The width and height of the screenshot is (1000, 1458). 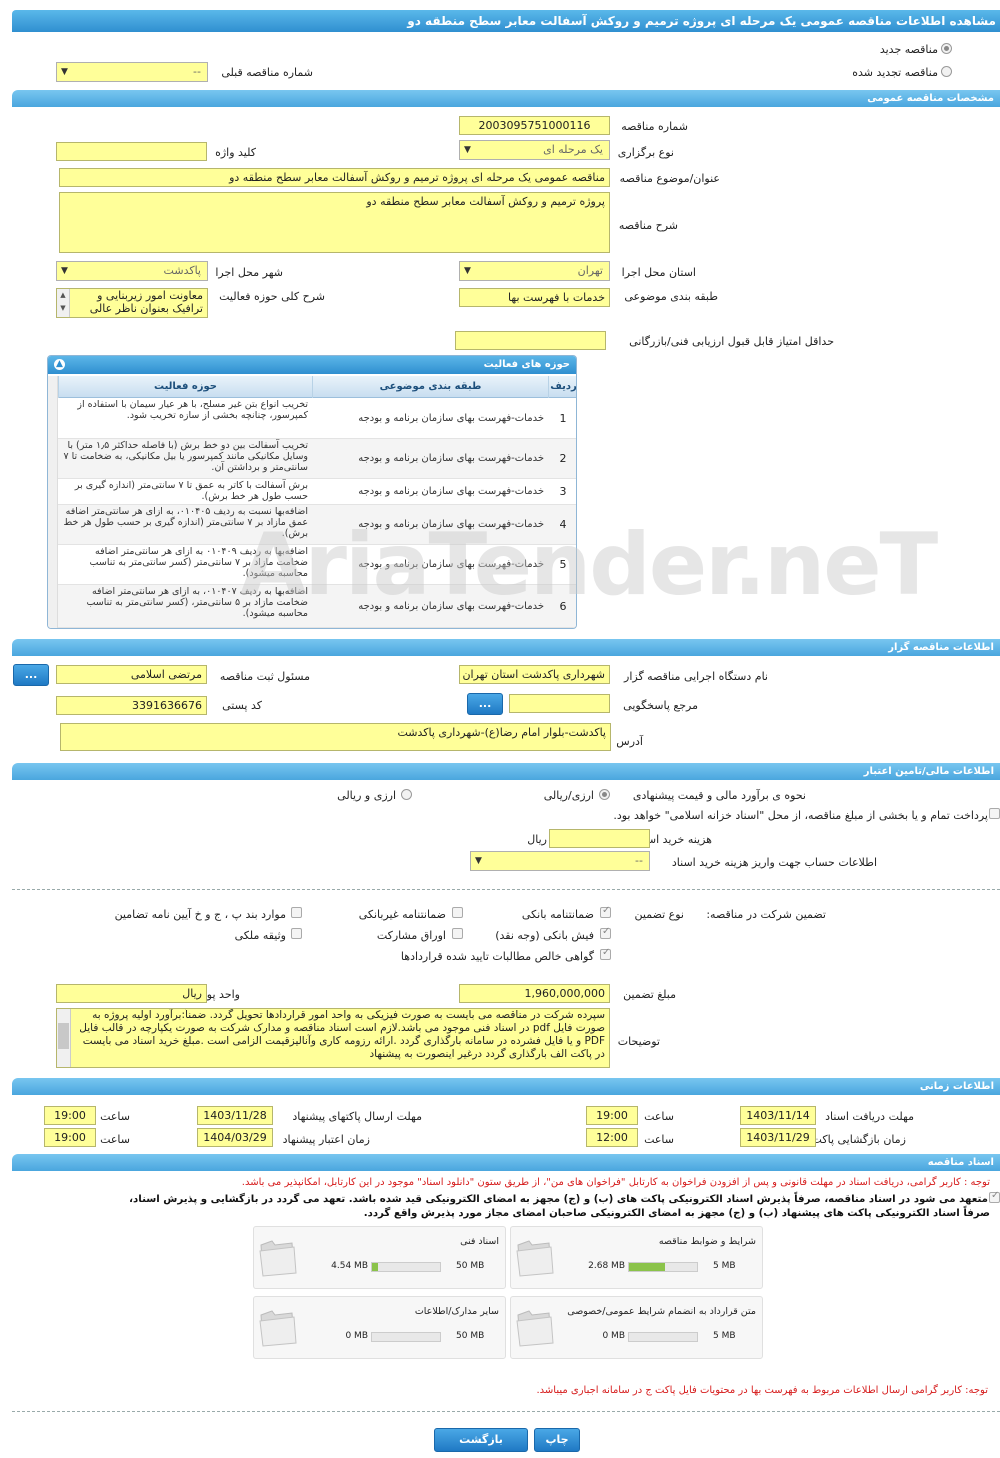 I want to click on row-number: 4, so click(x=563, y=524).